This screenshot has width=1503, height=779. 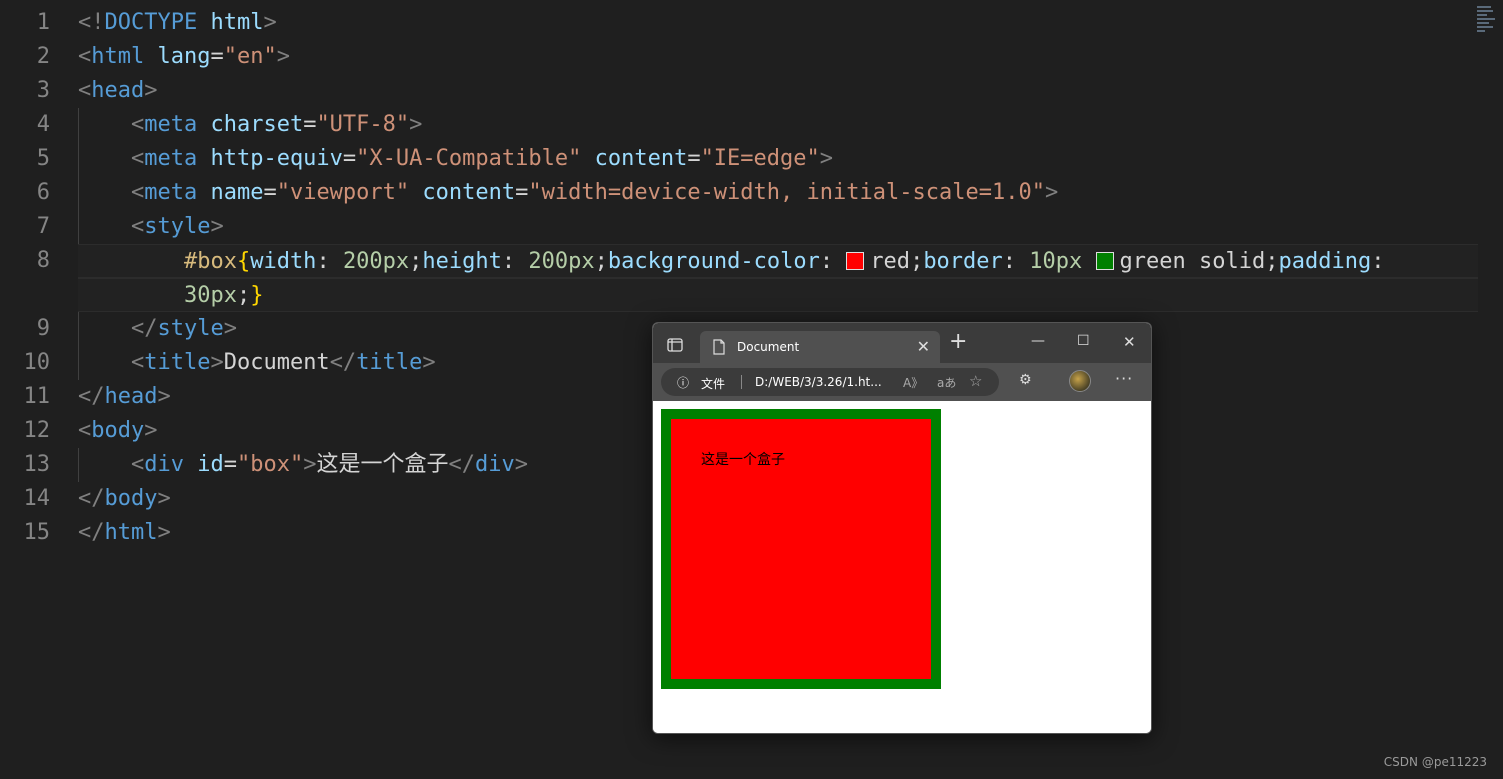 I want to click on page-viewport: 这是一个盒子, so click(x=902, y=567).